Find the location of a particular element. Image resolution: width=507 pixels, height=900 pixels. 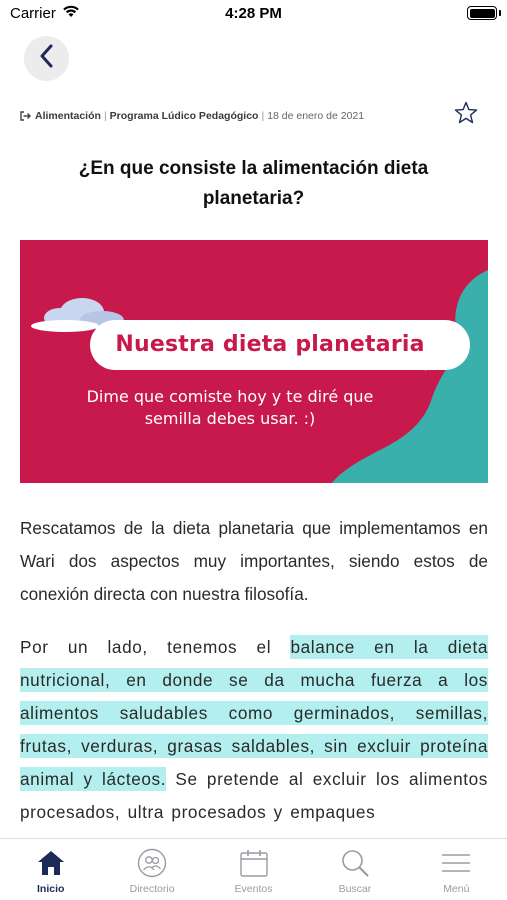

status-bar: Carrier 4:28 PM is located at coordinates (253, 14).